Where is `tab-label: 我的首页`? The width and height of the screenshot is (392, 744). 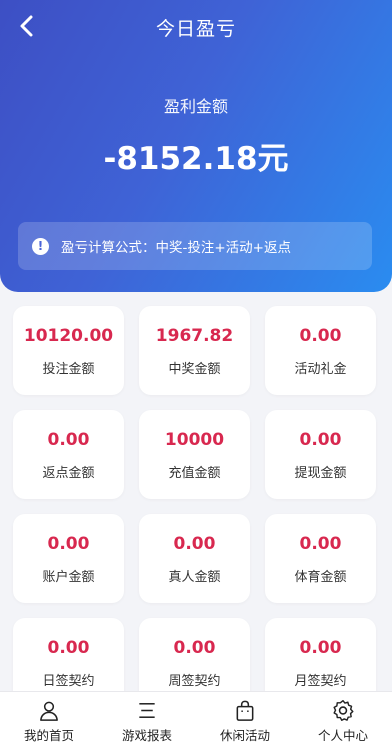
tab-label: 我的首页 is located at coordinates (48, 735).